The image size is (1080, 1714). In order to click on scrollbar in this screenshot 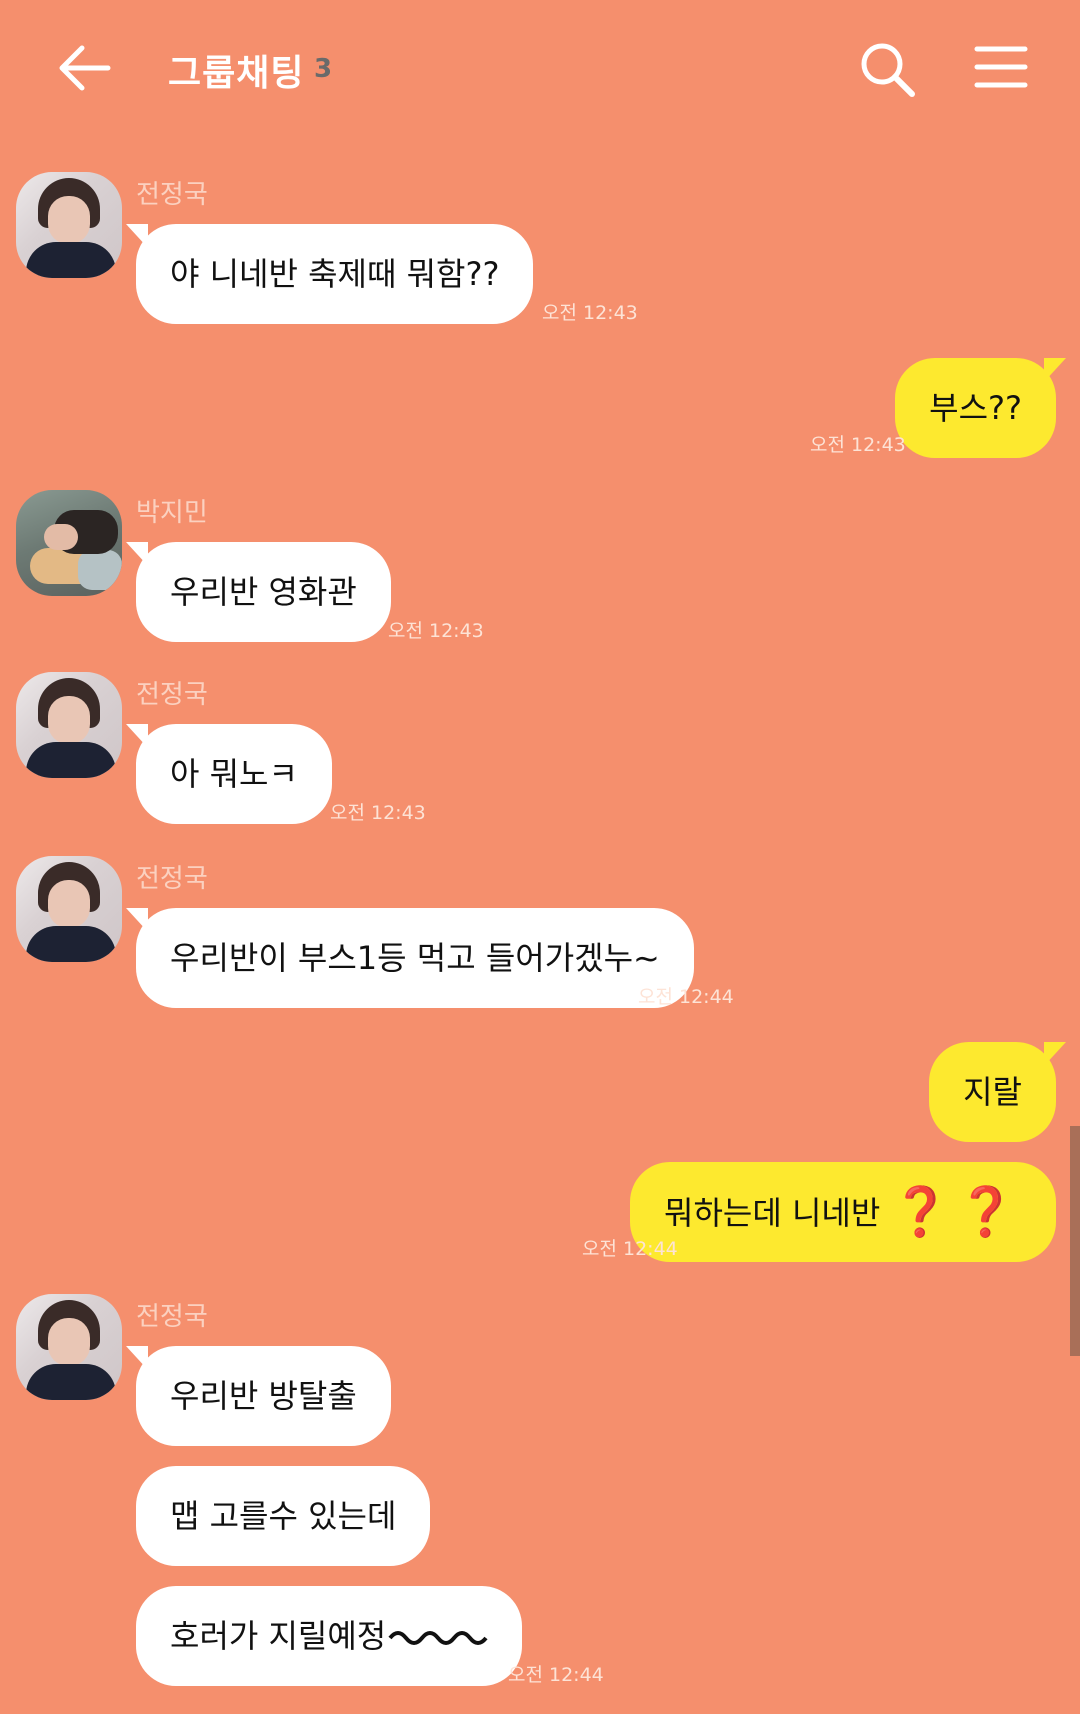, I will do `click(1075, 1241)`.